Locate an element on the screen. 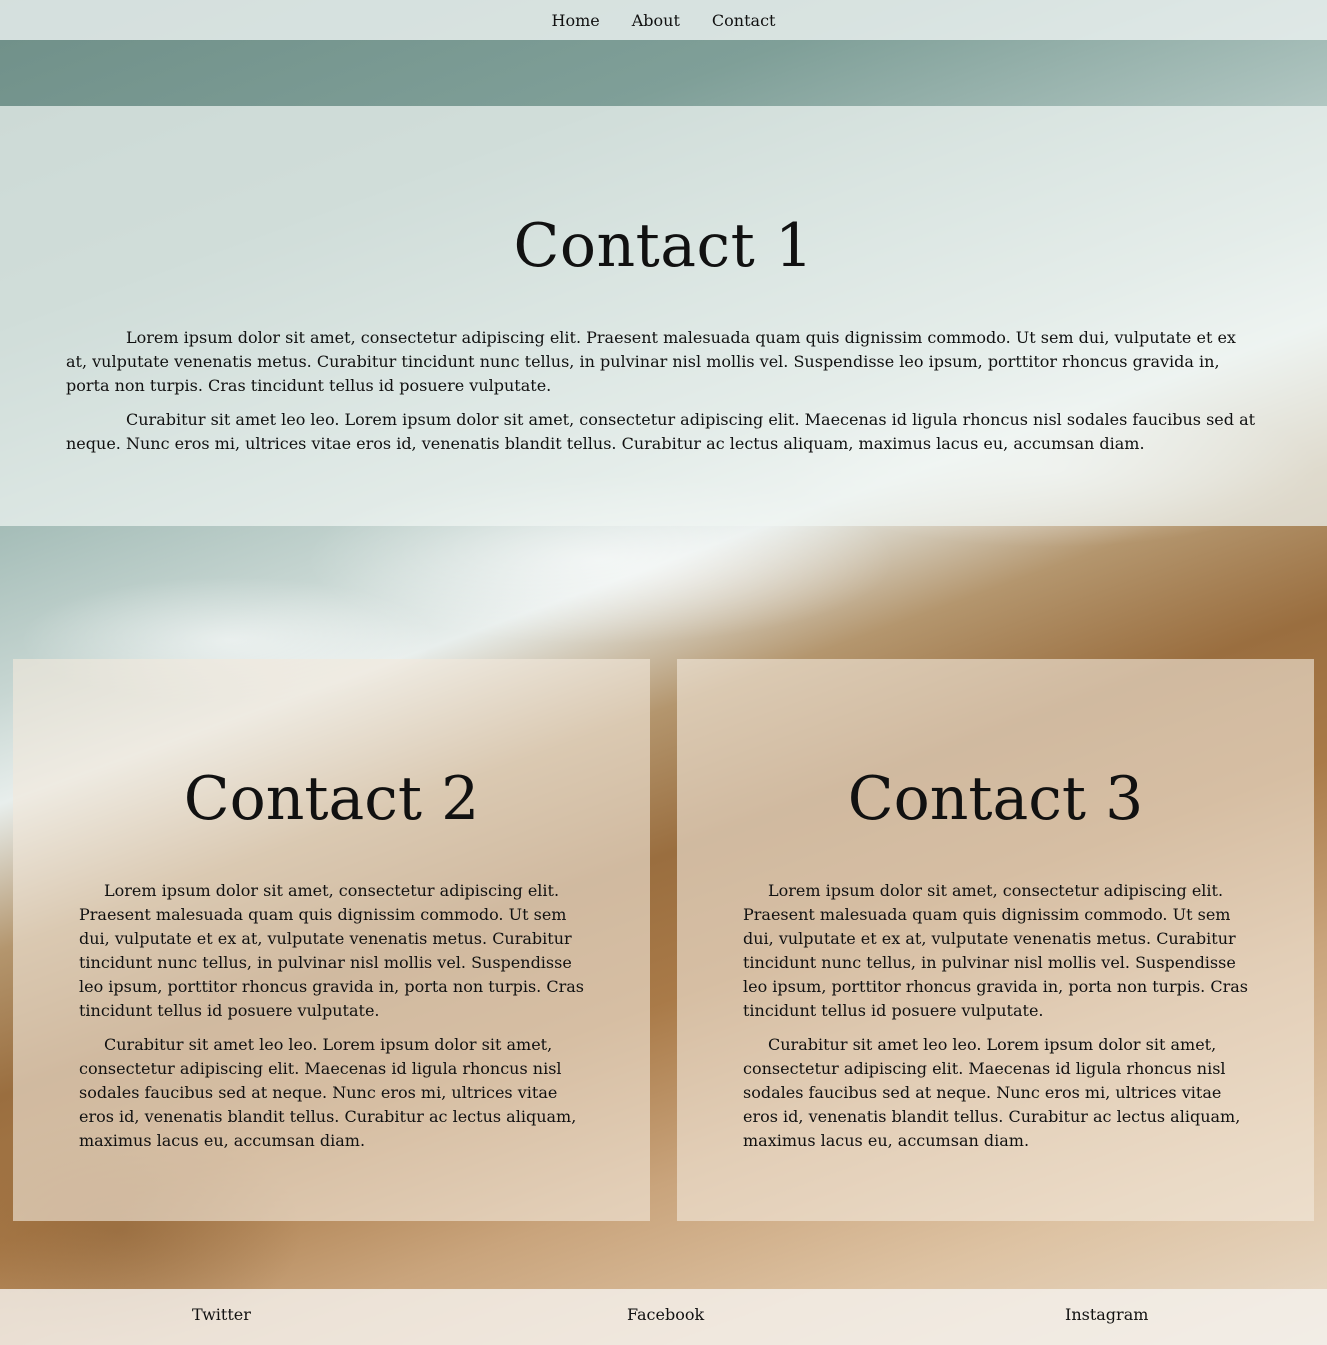 This screenshot has width=1327, height=1345. footer-link-facebook: Facebook is located at coordinates (665, 1314).